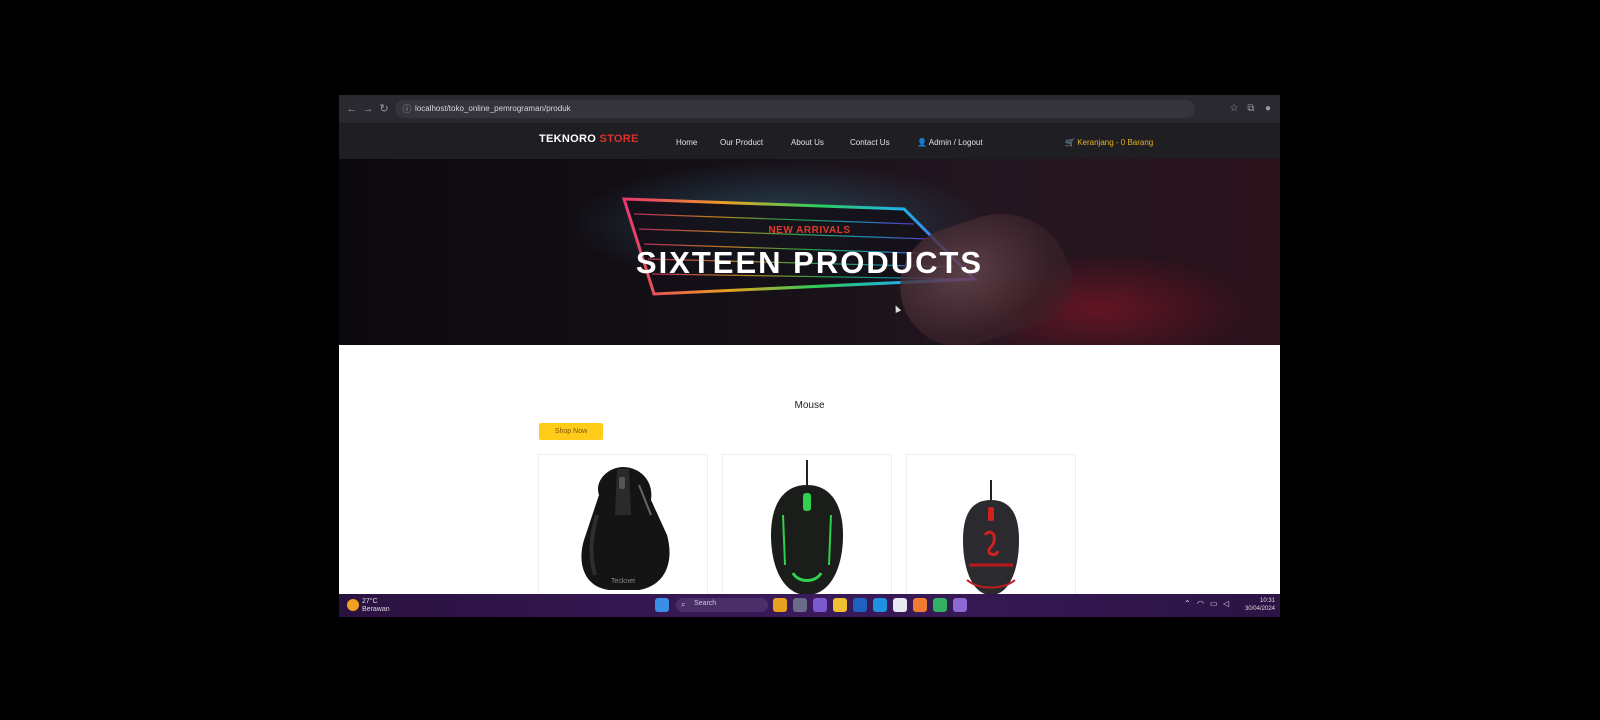 The width and height of the screenshot is (1600, 720). I want to click on task-view-icon, so click(800, 605).